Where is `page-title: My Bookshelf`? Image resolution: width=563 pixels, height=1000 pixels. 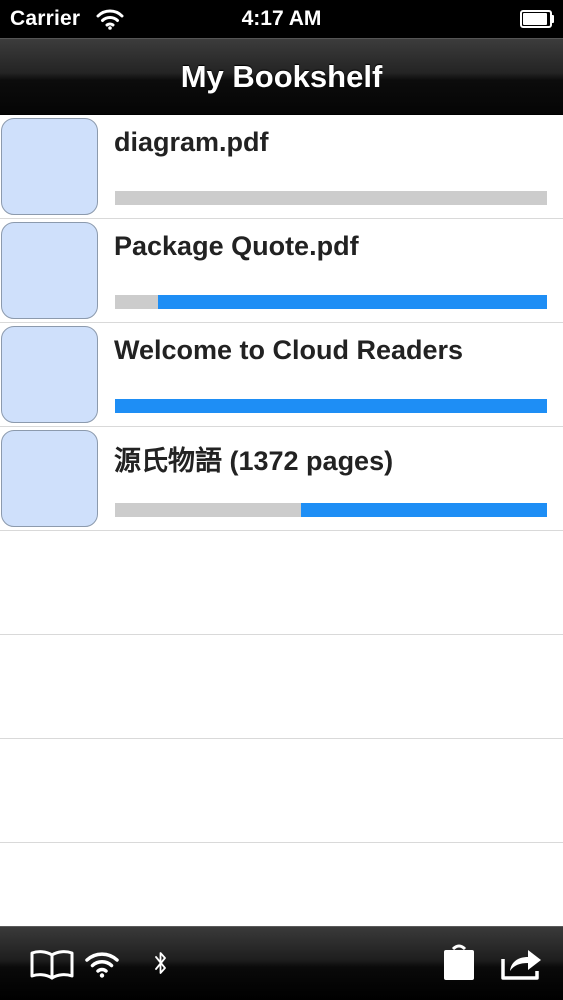 page-title: My Bookshelf is located at coordinates (281, 76).